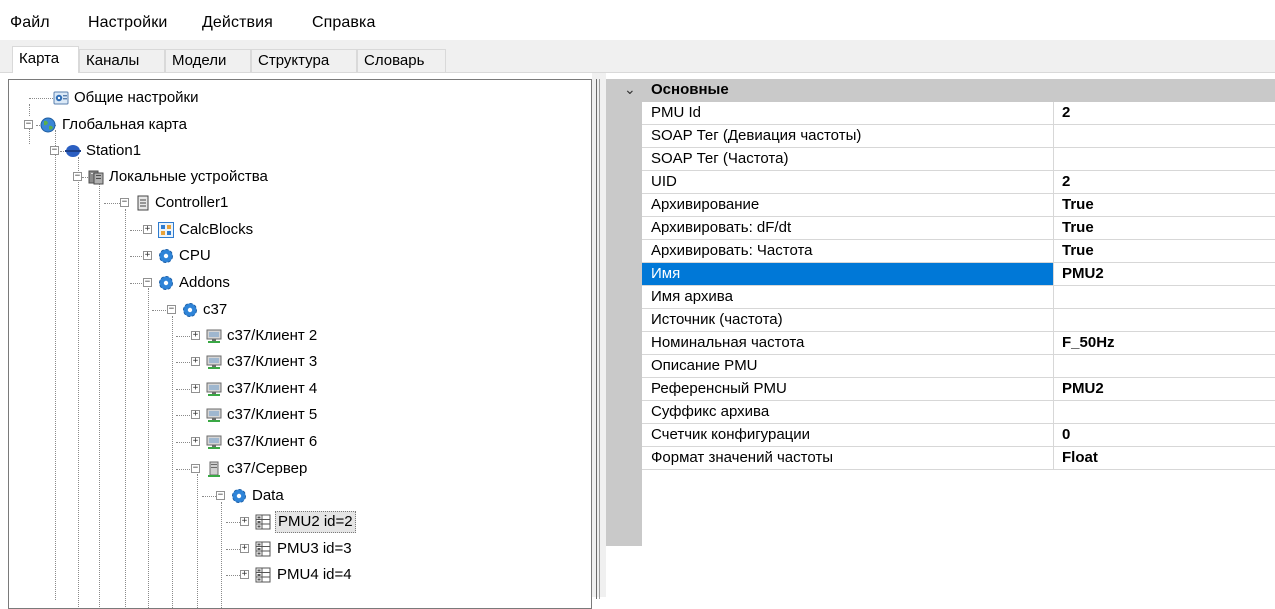 This screenshot has width=1275, height=609. Describe the element at coordinates (124, 124) in the screenshot. I see `tree-node-label: Глобальная карта` at that location.